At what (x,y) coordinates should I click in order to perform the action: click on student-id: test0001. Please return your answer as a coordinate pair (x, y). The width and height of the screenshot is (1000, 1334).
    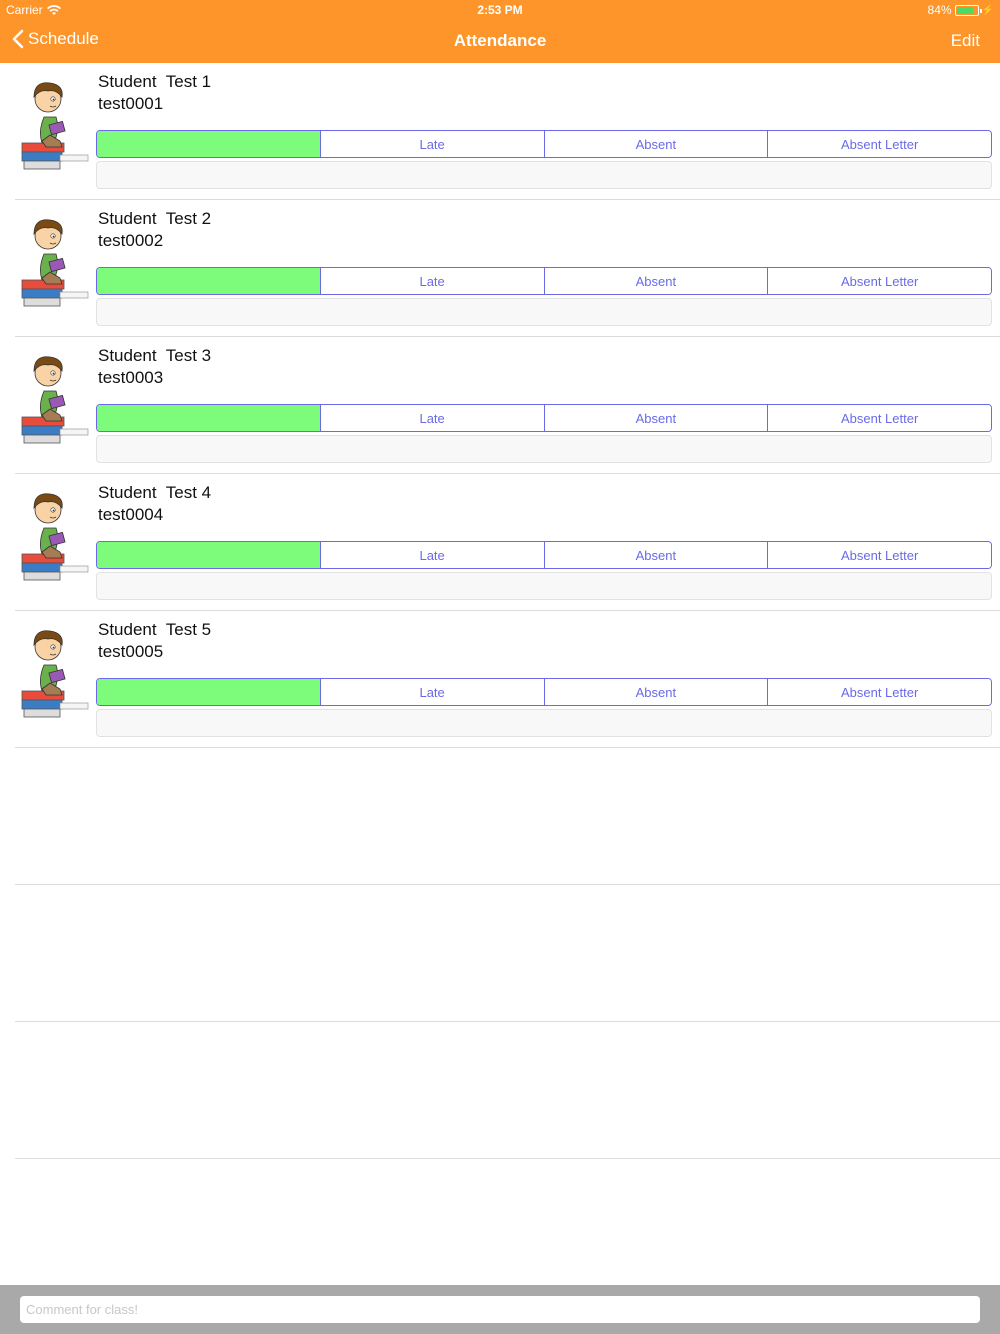
    Looking at the image, I should click on (131, 103).